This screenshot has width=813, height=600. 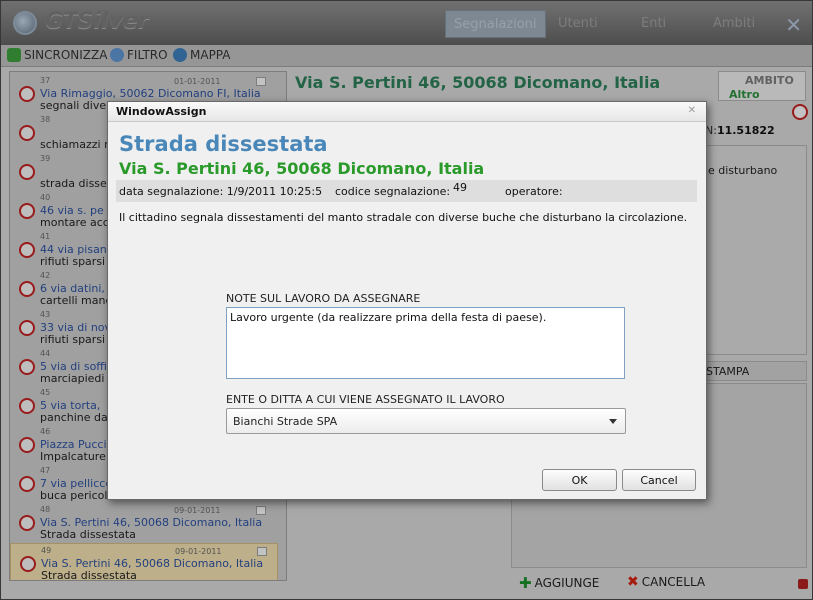 I want to click on chevron-down-icon, so click(x=613, y=421).